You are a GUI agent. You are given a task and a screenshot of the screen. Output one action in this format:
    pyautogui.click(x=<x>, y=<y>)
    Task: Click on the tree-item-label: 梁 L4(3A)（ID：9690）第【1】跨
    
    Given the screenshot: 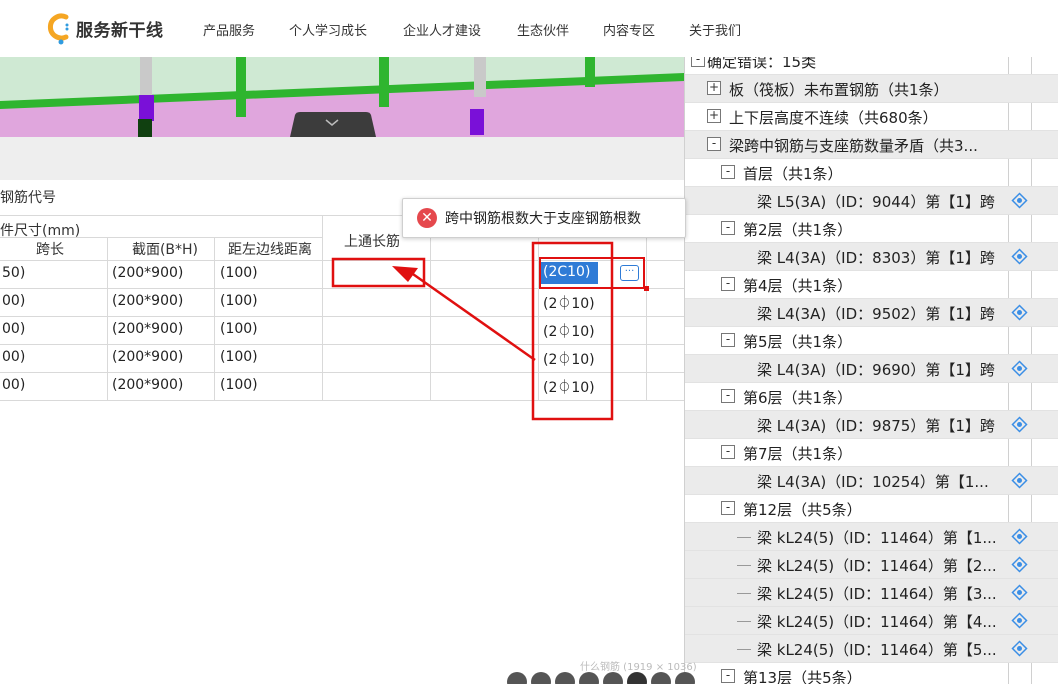 What is the action you would take?
    pyautogui.click(x=876, y=370)
    